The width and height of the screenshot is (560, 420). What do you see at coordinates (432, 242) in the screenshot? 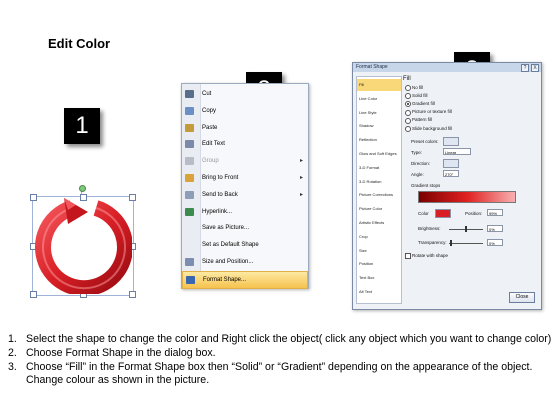
I see `transparency-label: Transparency:` at bounding box center [432, 242].